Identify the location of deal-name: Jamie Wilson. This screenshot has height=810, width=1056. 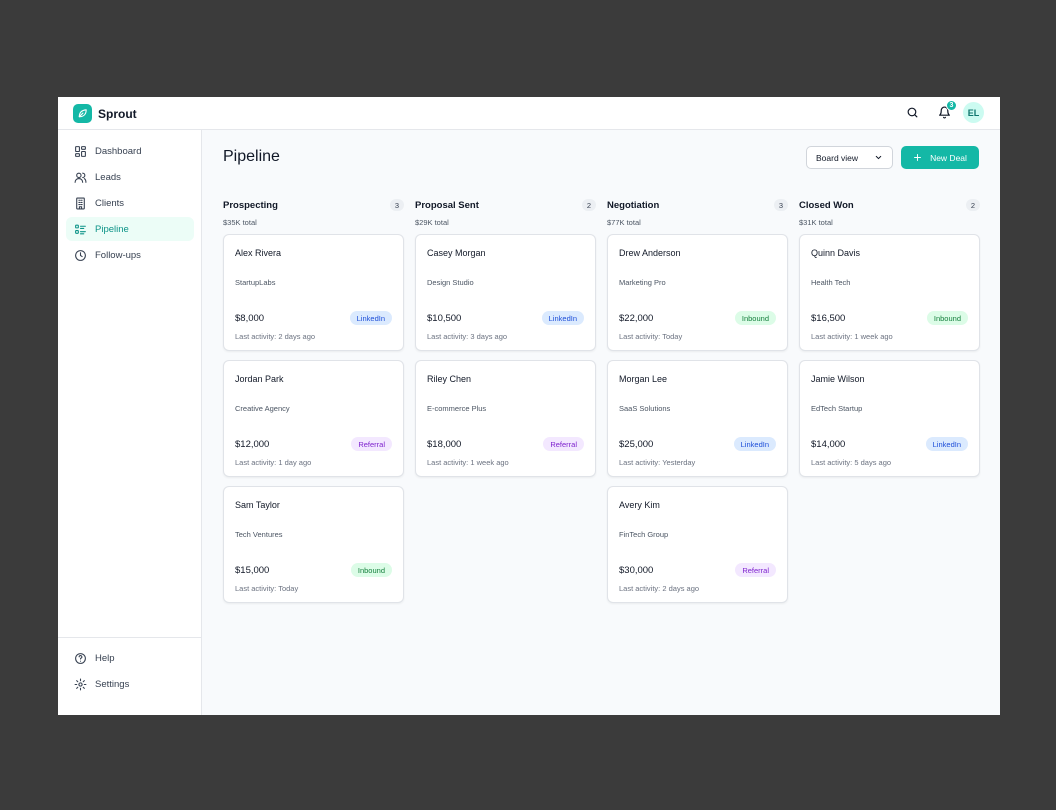
(838, 379).